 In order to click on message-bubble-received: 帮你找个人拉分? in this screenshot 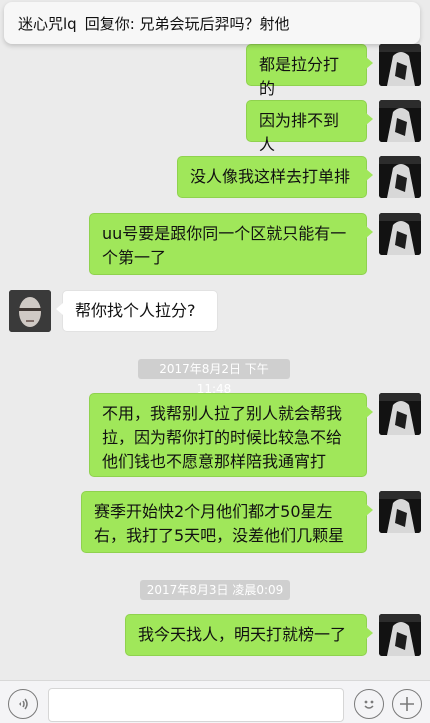, I will do `click(137, 311)`.